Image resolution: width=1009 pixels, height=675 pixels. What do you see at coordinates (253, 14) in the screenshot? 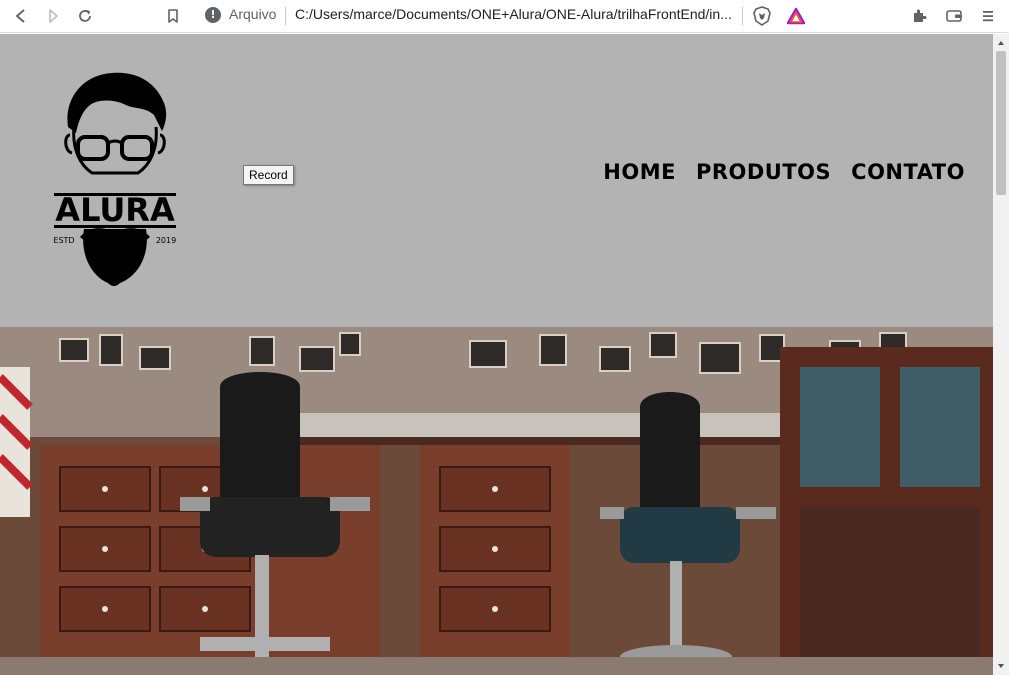
I see `address-file-label: Arquivo` at bounding box center [253, 14].